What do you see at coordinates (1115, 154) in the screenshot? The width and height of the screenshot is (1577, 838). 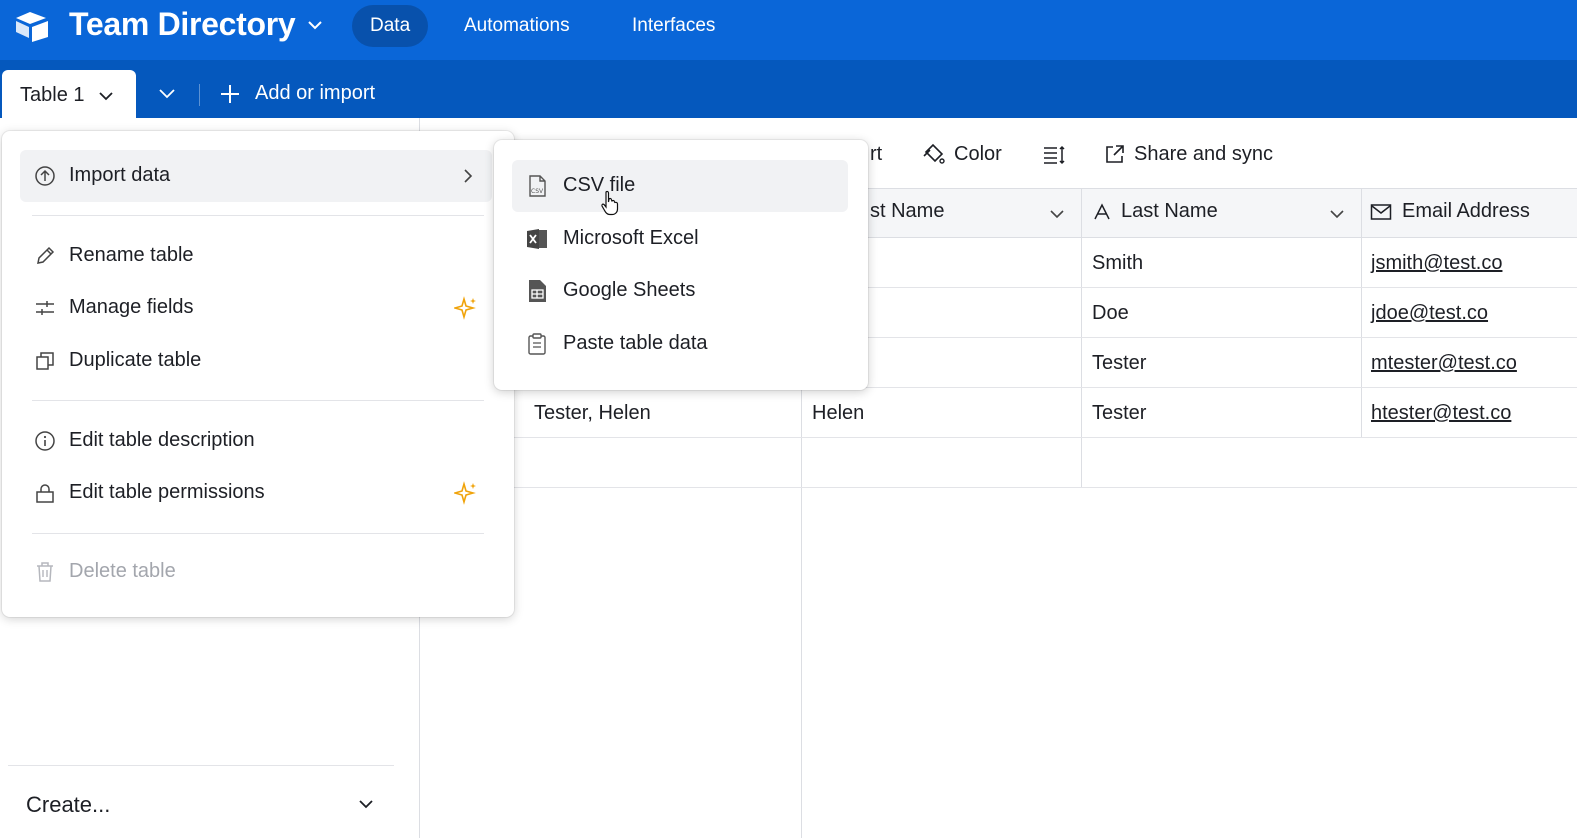 I see `external-link-icon` at bounding box center [1115, 154].